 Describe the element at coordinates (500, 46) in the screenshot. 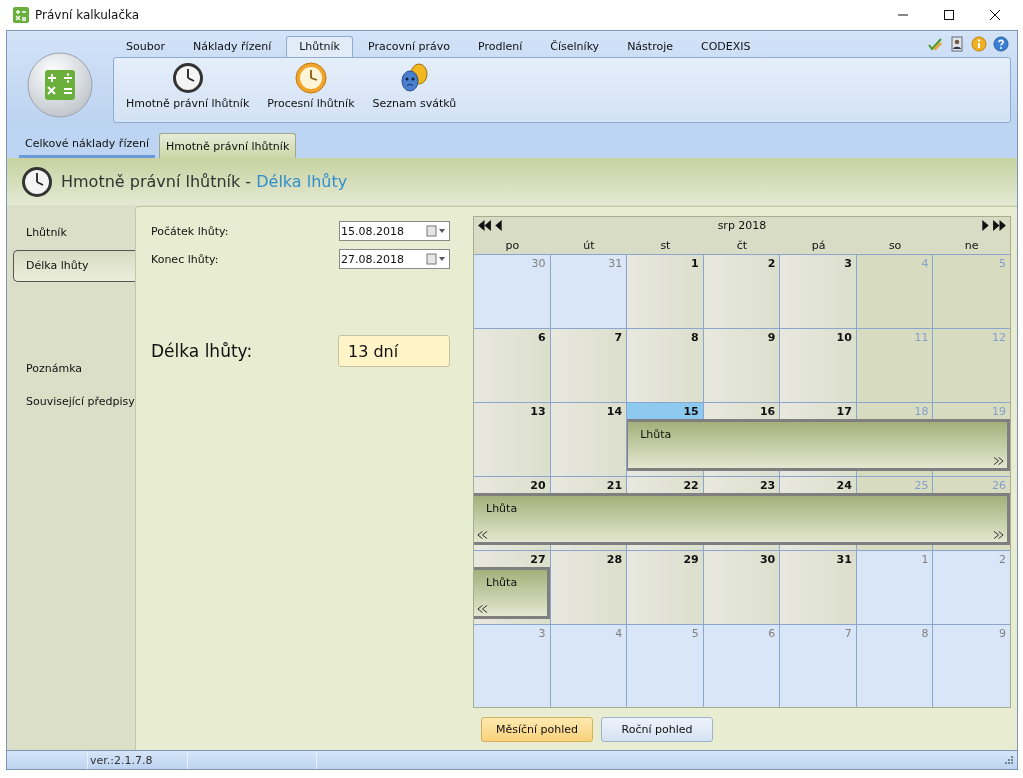

I see `ribbon-tab: Prodlení` at that location.